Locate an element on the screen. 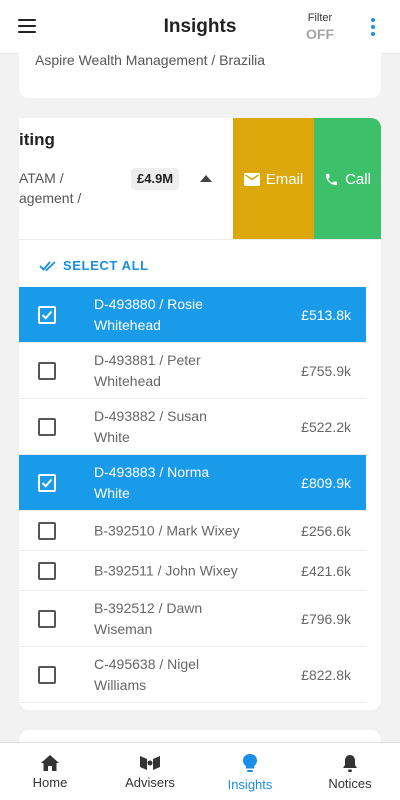 The width and height of the screenshot is (400, 800). group-header: iting ATAM / agement / £4.9M Email Call is located at coordinates (200, 179).